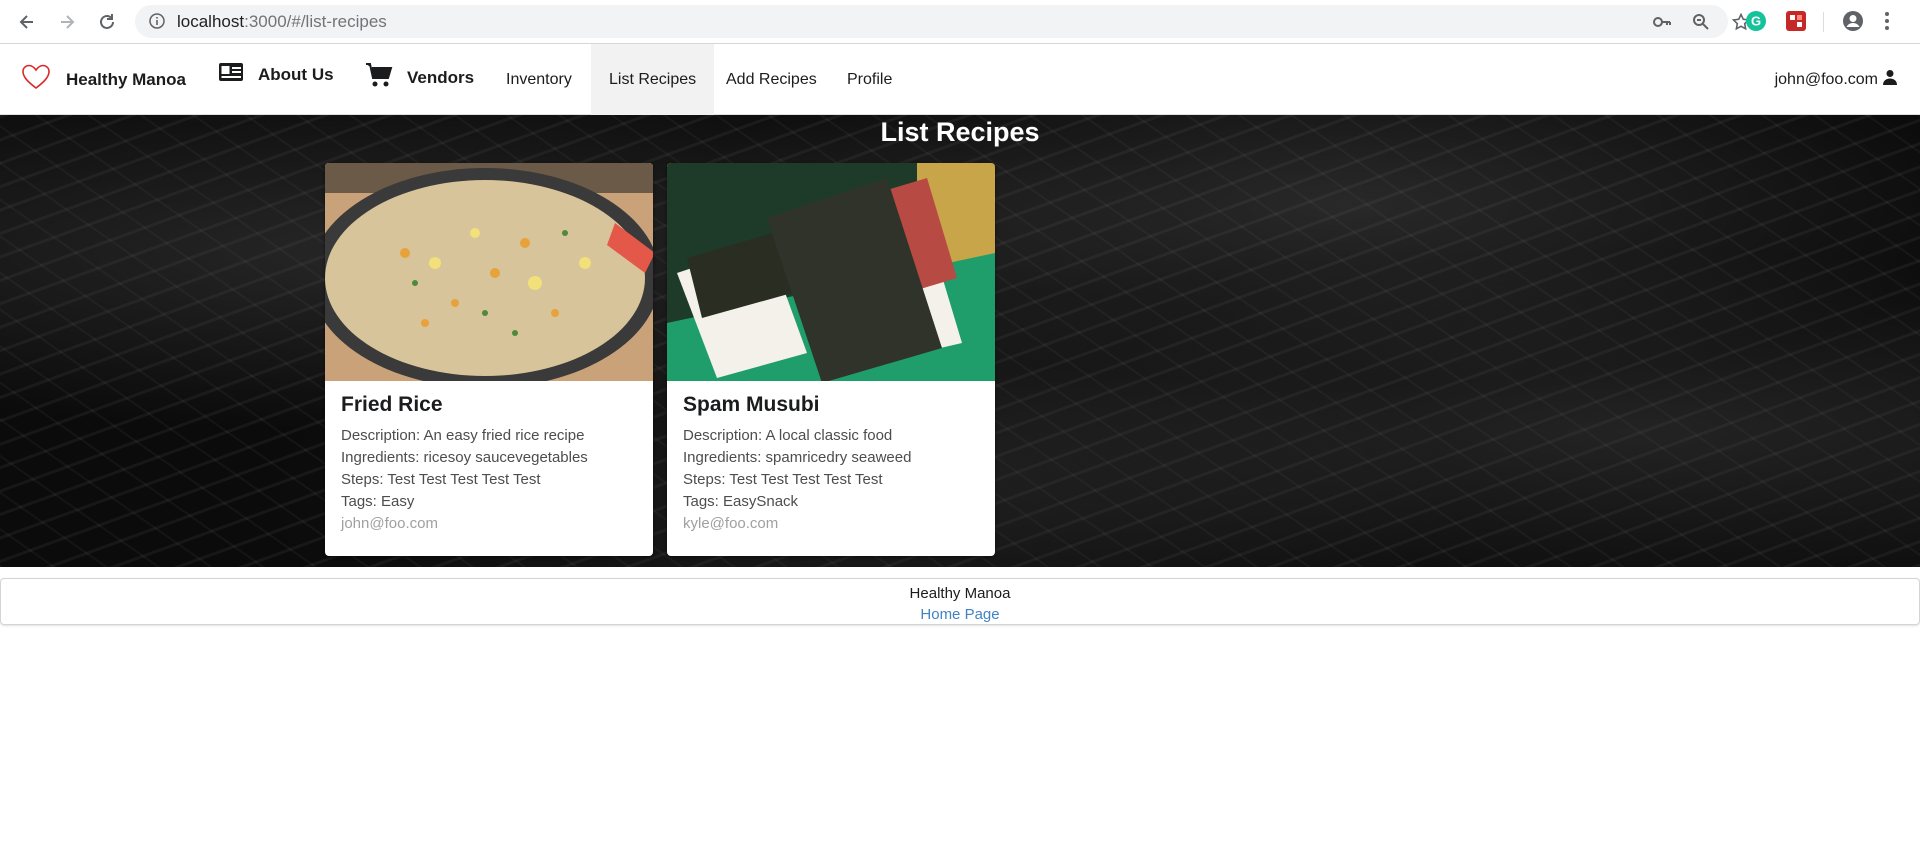 The image size is (1920, 854). What do you see at coordinates (1796, 21) in the screenshot?
I see `extension-icon` at bounding box center [1796, 21].